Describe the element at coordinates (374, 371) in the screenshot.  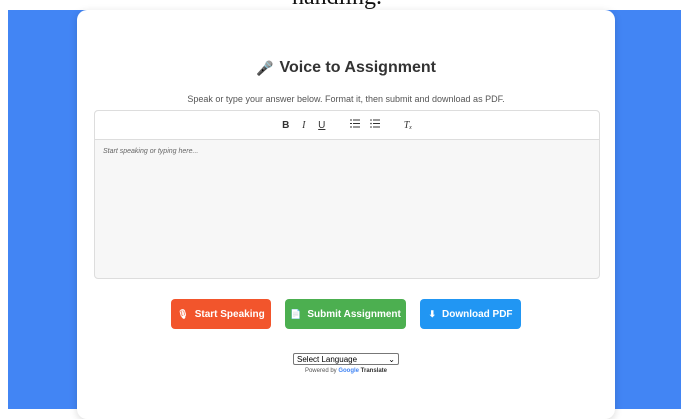
I see `translate-label: Translate` at that location.